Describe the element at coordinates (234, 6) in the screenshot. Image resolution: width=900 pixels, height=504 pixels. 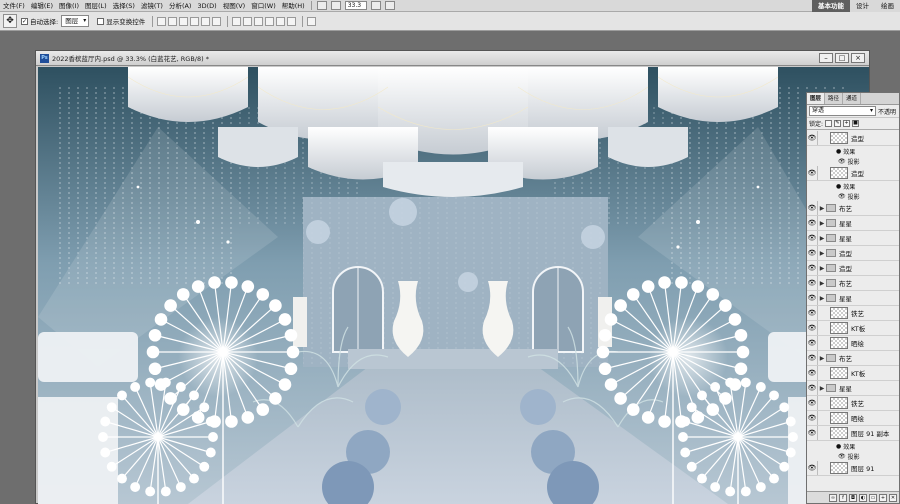
I see `menu-item: 视图(V)` at that location.